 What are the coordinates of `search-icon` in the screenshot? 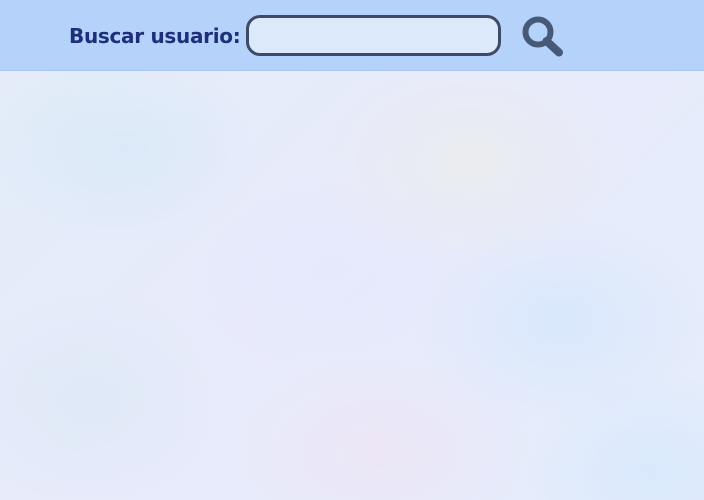 It's located at (542, 36).